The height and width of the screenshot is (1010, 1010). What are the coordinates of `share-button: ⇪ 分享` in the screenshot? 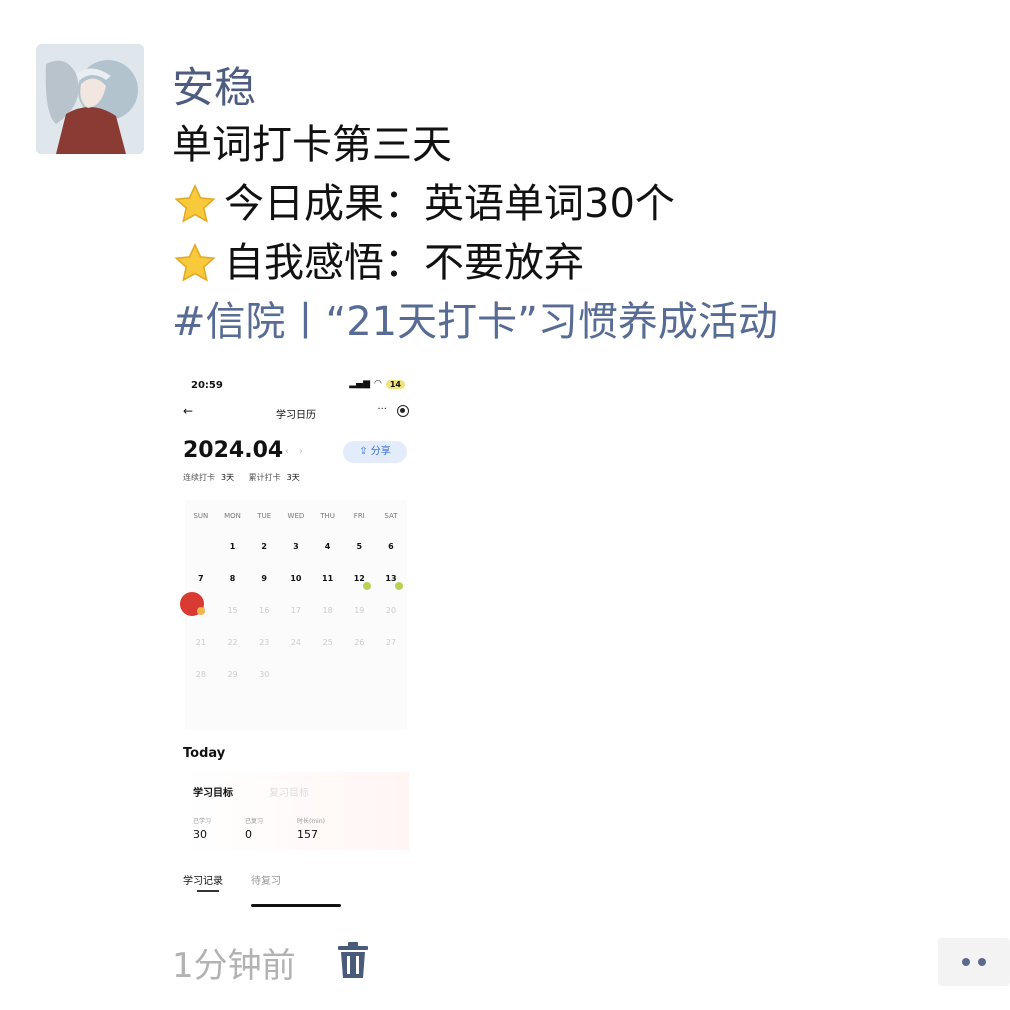 It's located at (375, 452).